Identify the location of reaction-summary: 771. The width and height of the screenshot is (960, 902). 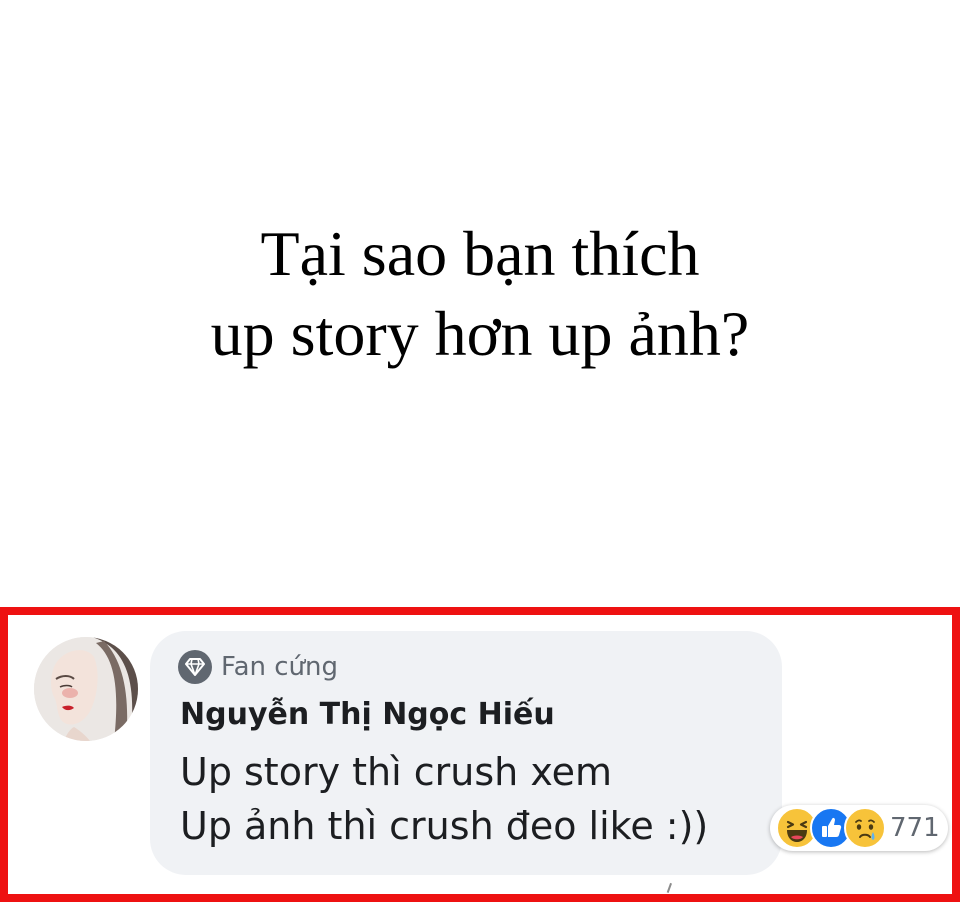
(859, 828).